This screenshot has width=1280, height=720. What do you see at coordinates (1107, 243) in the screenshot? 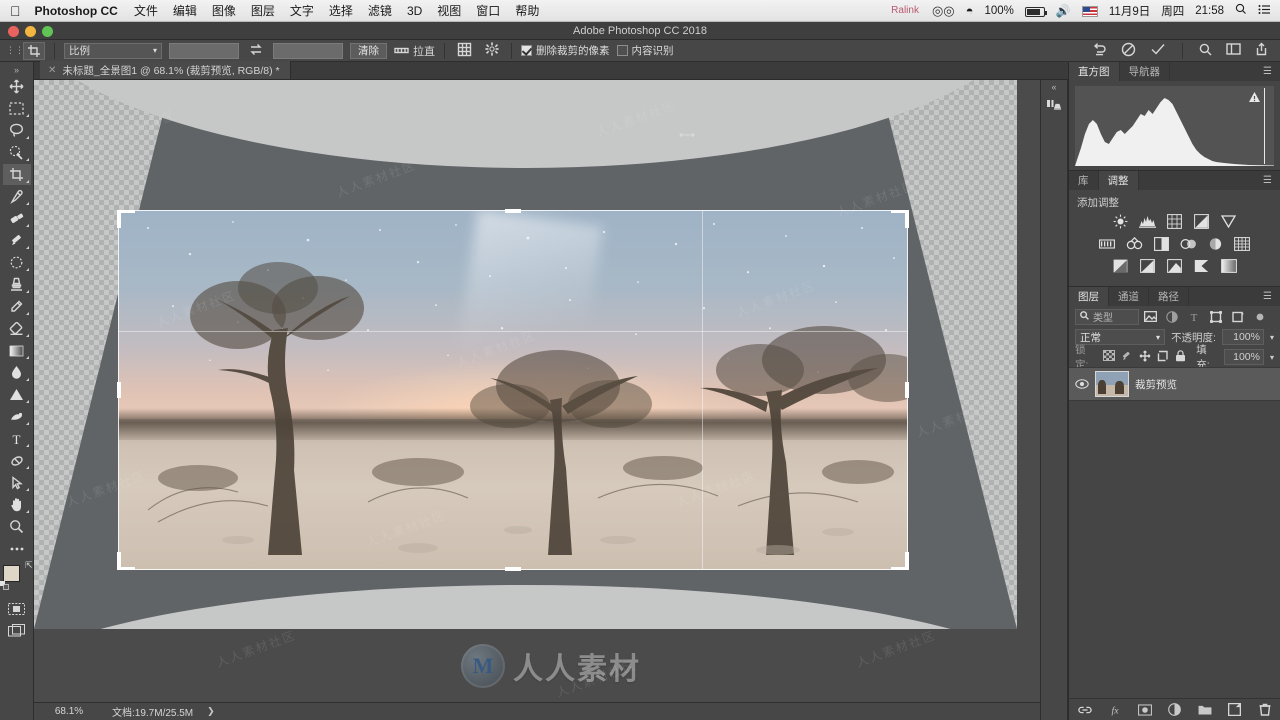
I see `hue-saturation-icon` at bounding box center [1107, 243].